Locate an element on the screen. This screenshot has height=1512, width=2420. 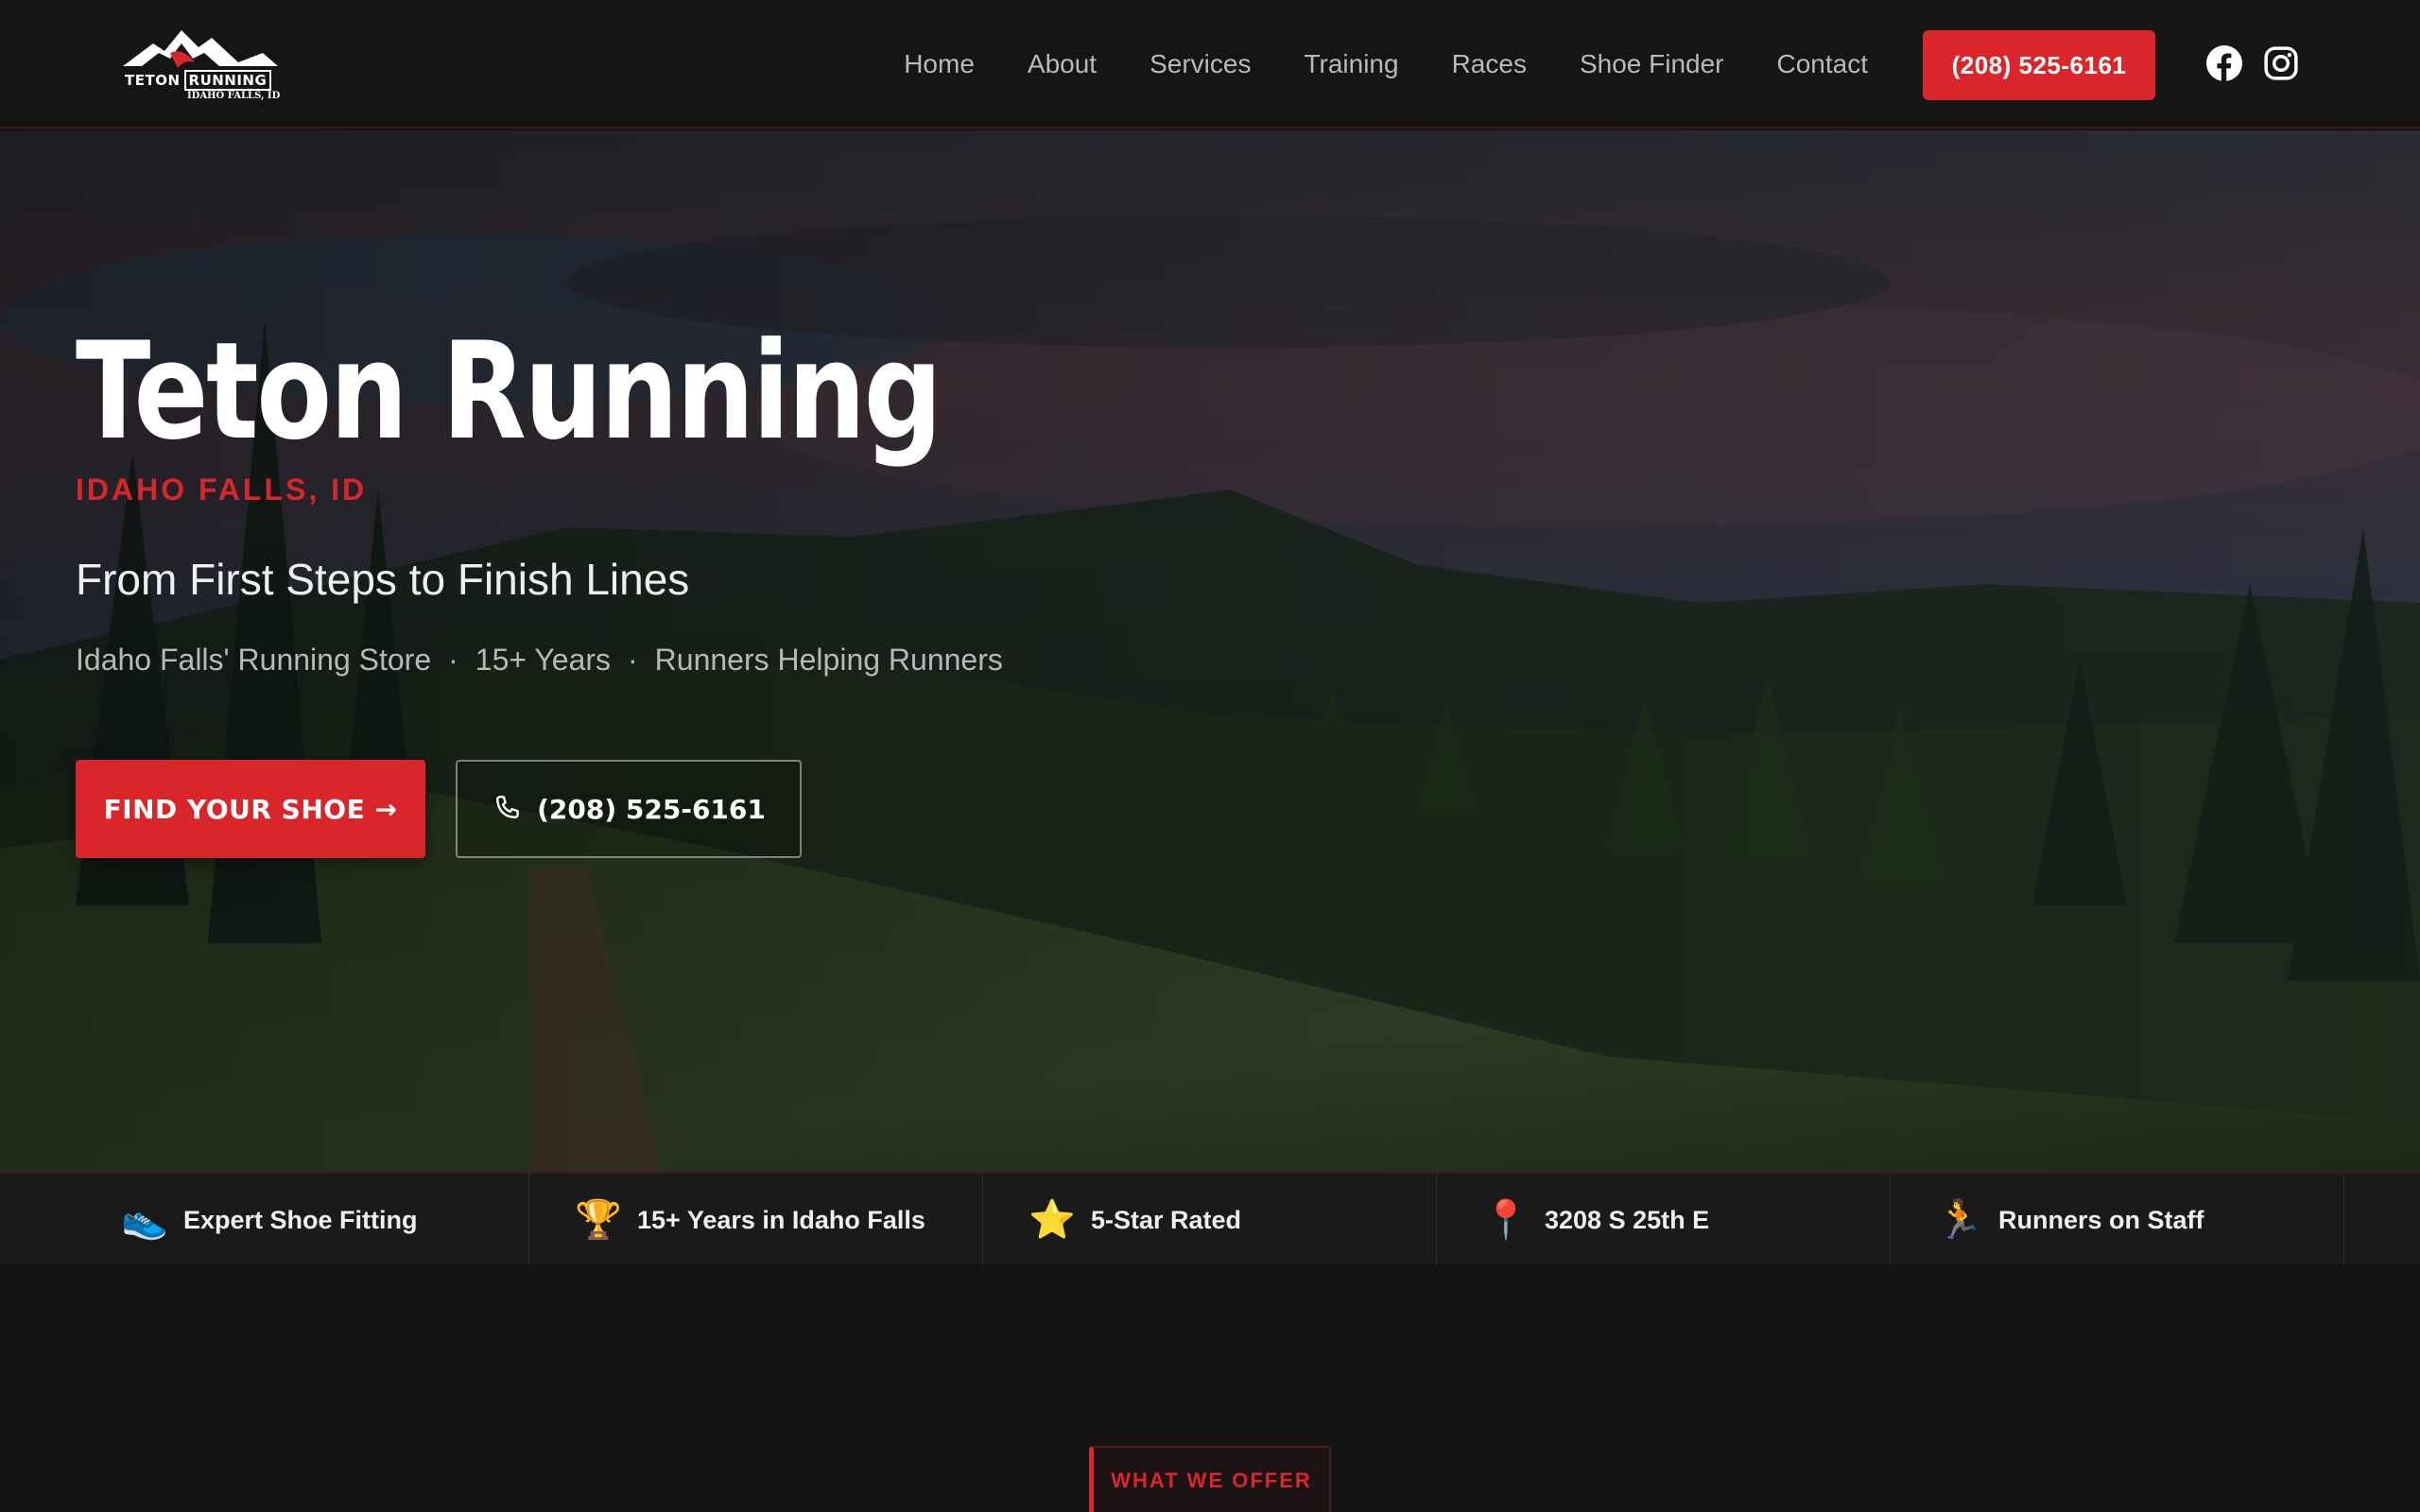
nav-link-contact: Contact is located at coordinates (1823, 64).